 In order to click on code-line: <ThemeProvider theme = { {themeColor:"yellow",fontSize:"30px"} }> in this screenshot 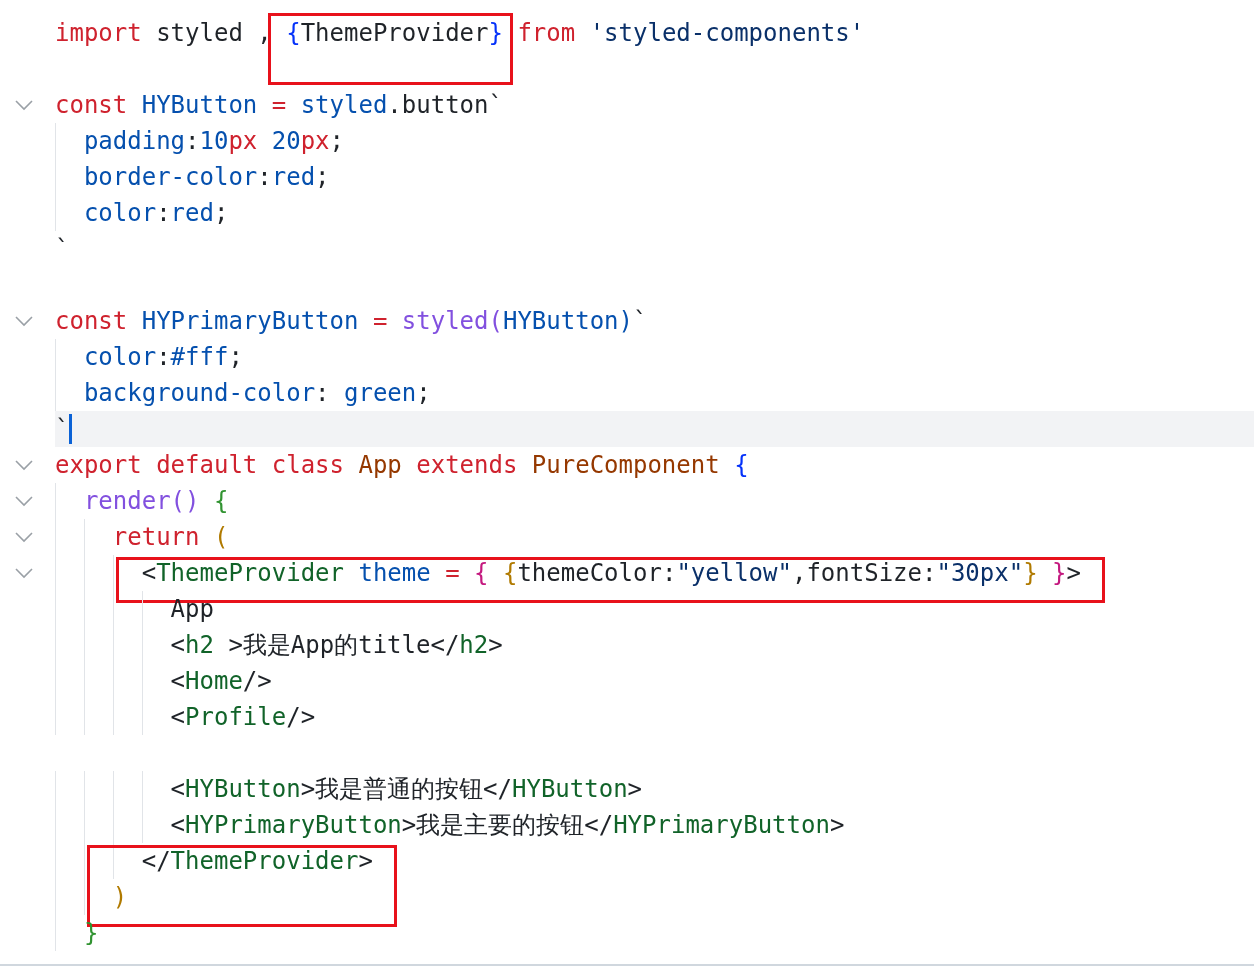, I will do `click(610, 573)`.